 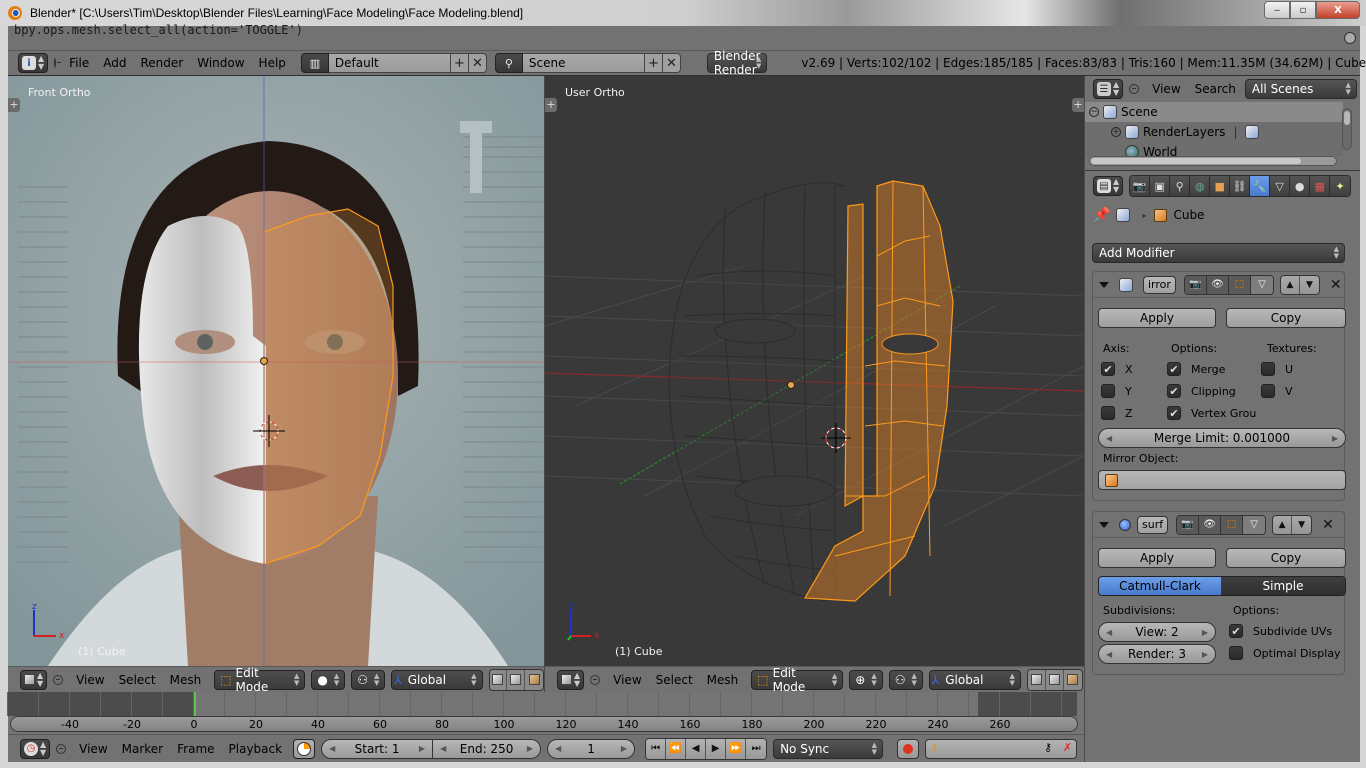 I want to click on tab-constraints: ⛓, so click(x=1240, y=186).